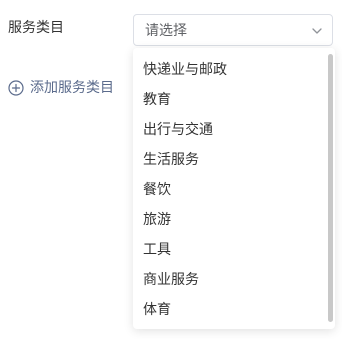  I want to click on dropdown-scrollbar, so click(330, 188).